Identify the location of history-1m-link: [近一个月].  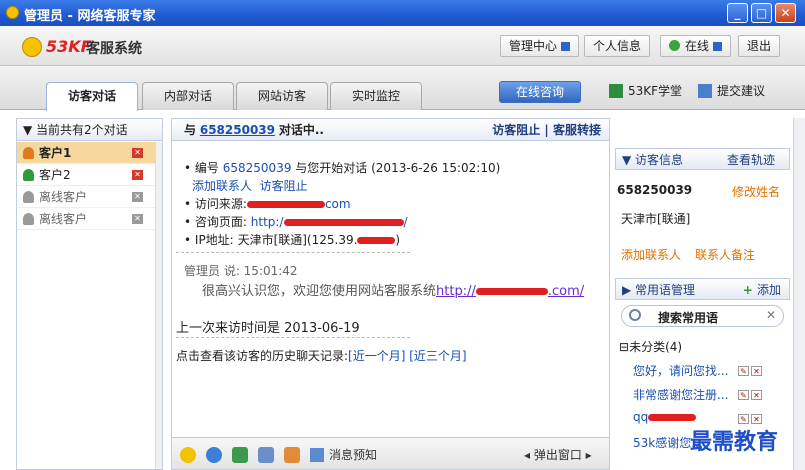
(376, 356).